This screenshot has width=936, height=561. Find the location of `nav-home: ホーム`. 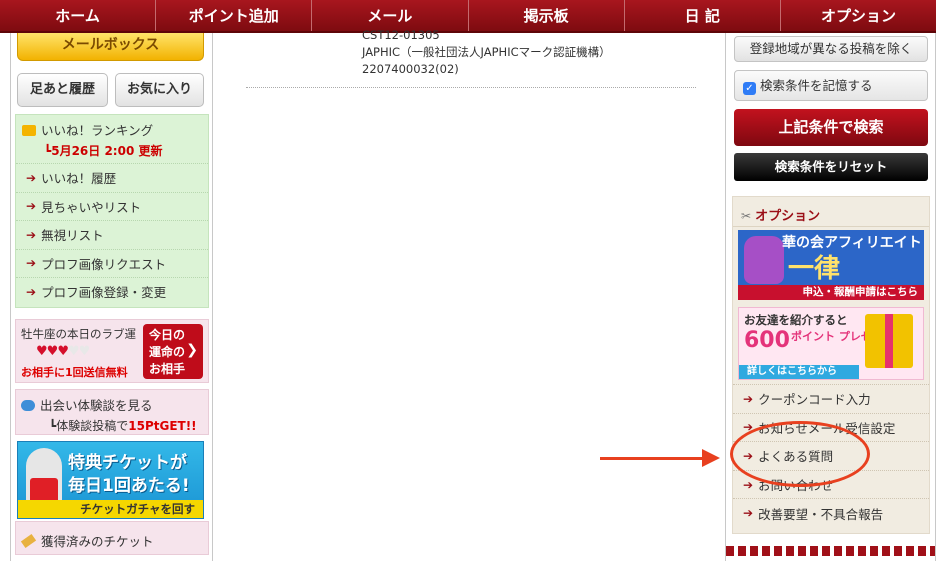

nav-home: ホーム is located at coordinates (78, 15).